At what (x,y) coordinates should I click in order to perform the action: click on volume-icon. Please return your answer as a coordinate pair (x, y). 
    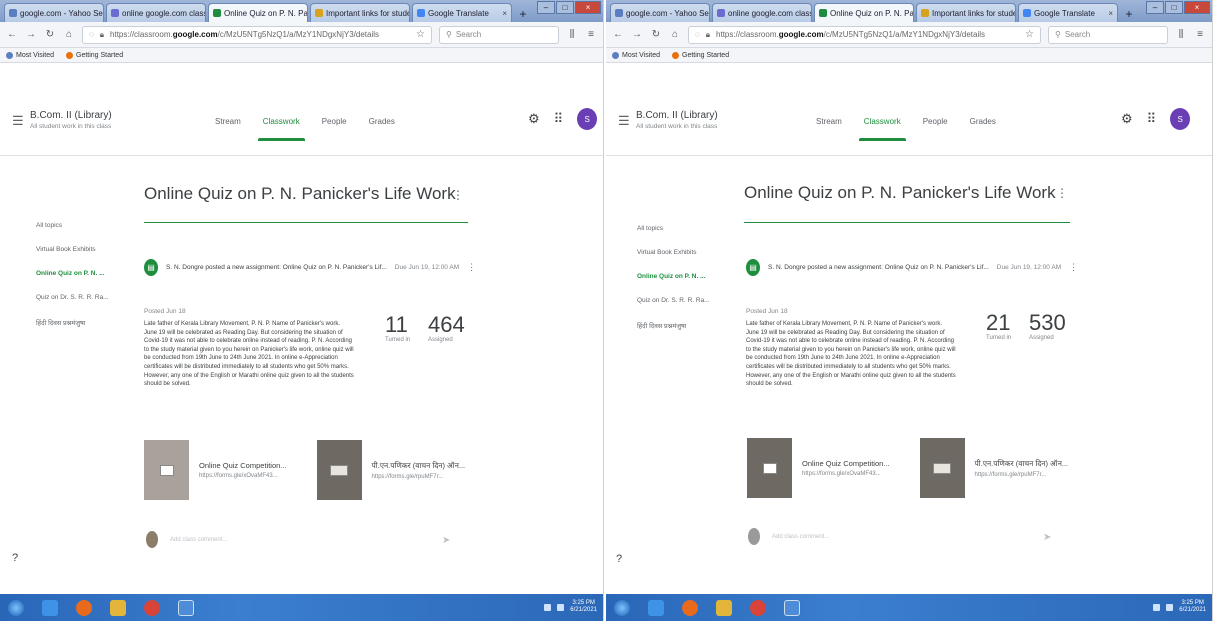
    Looking at the image, I should click on (561, 607).